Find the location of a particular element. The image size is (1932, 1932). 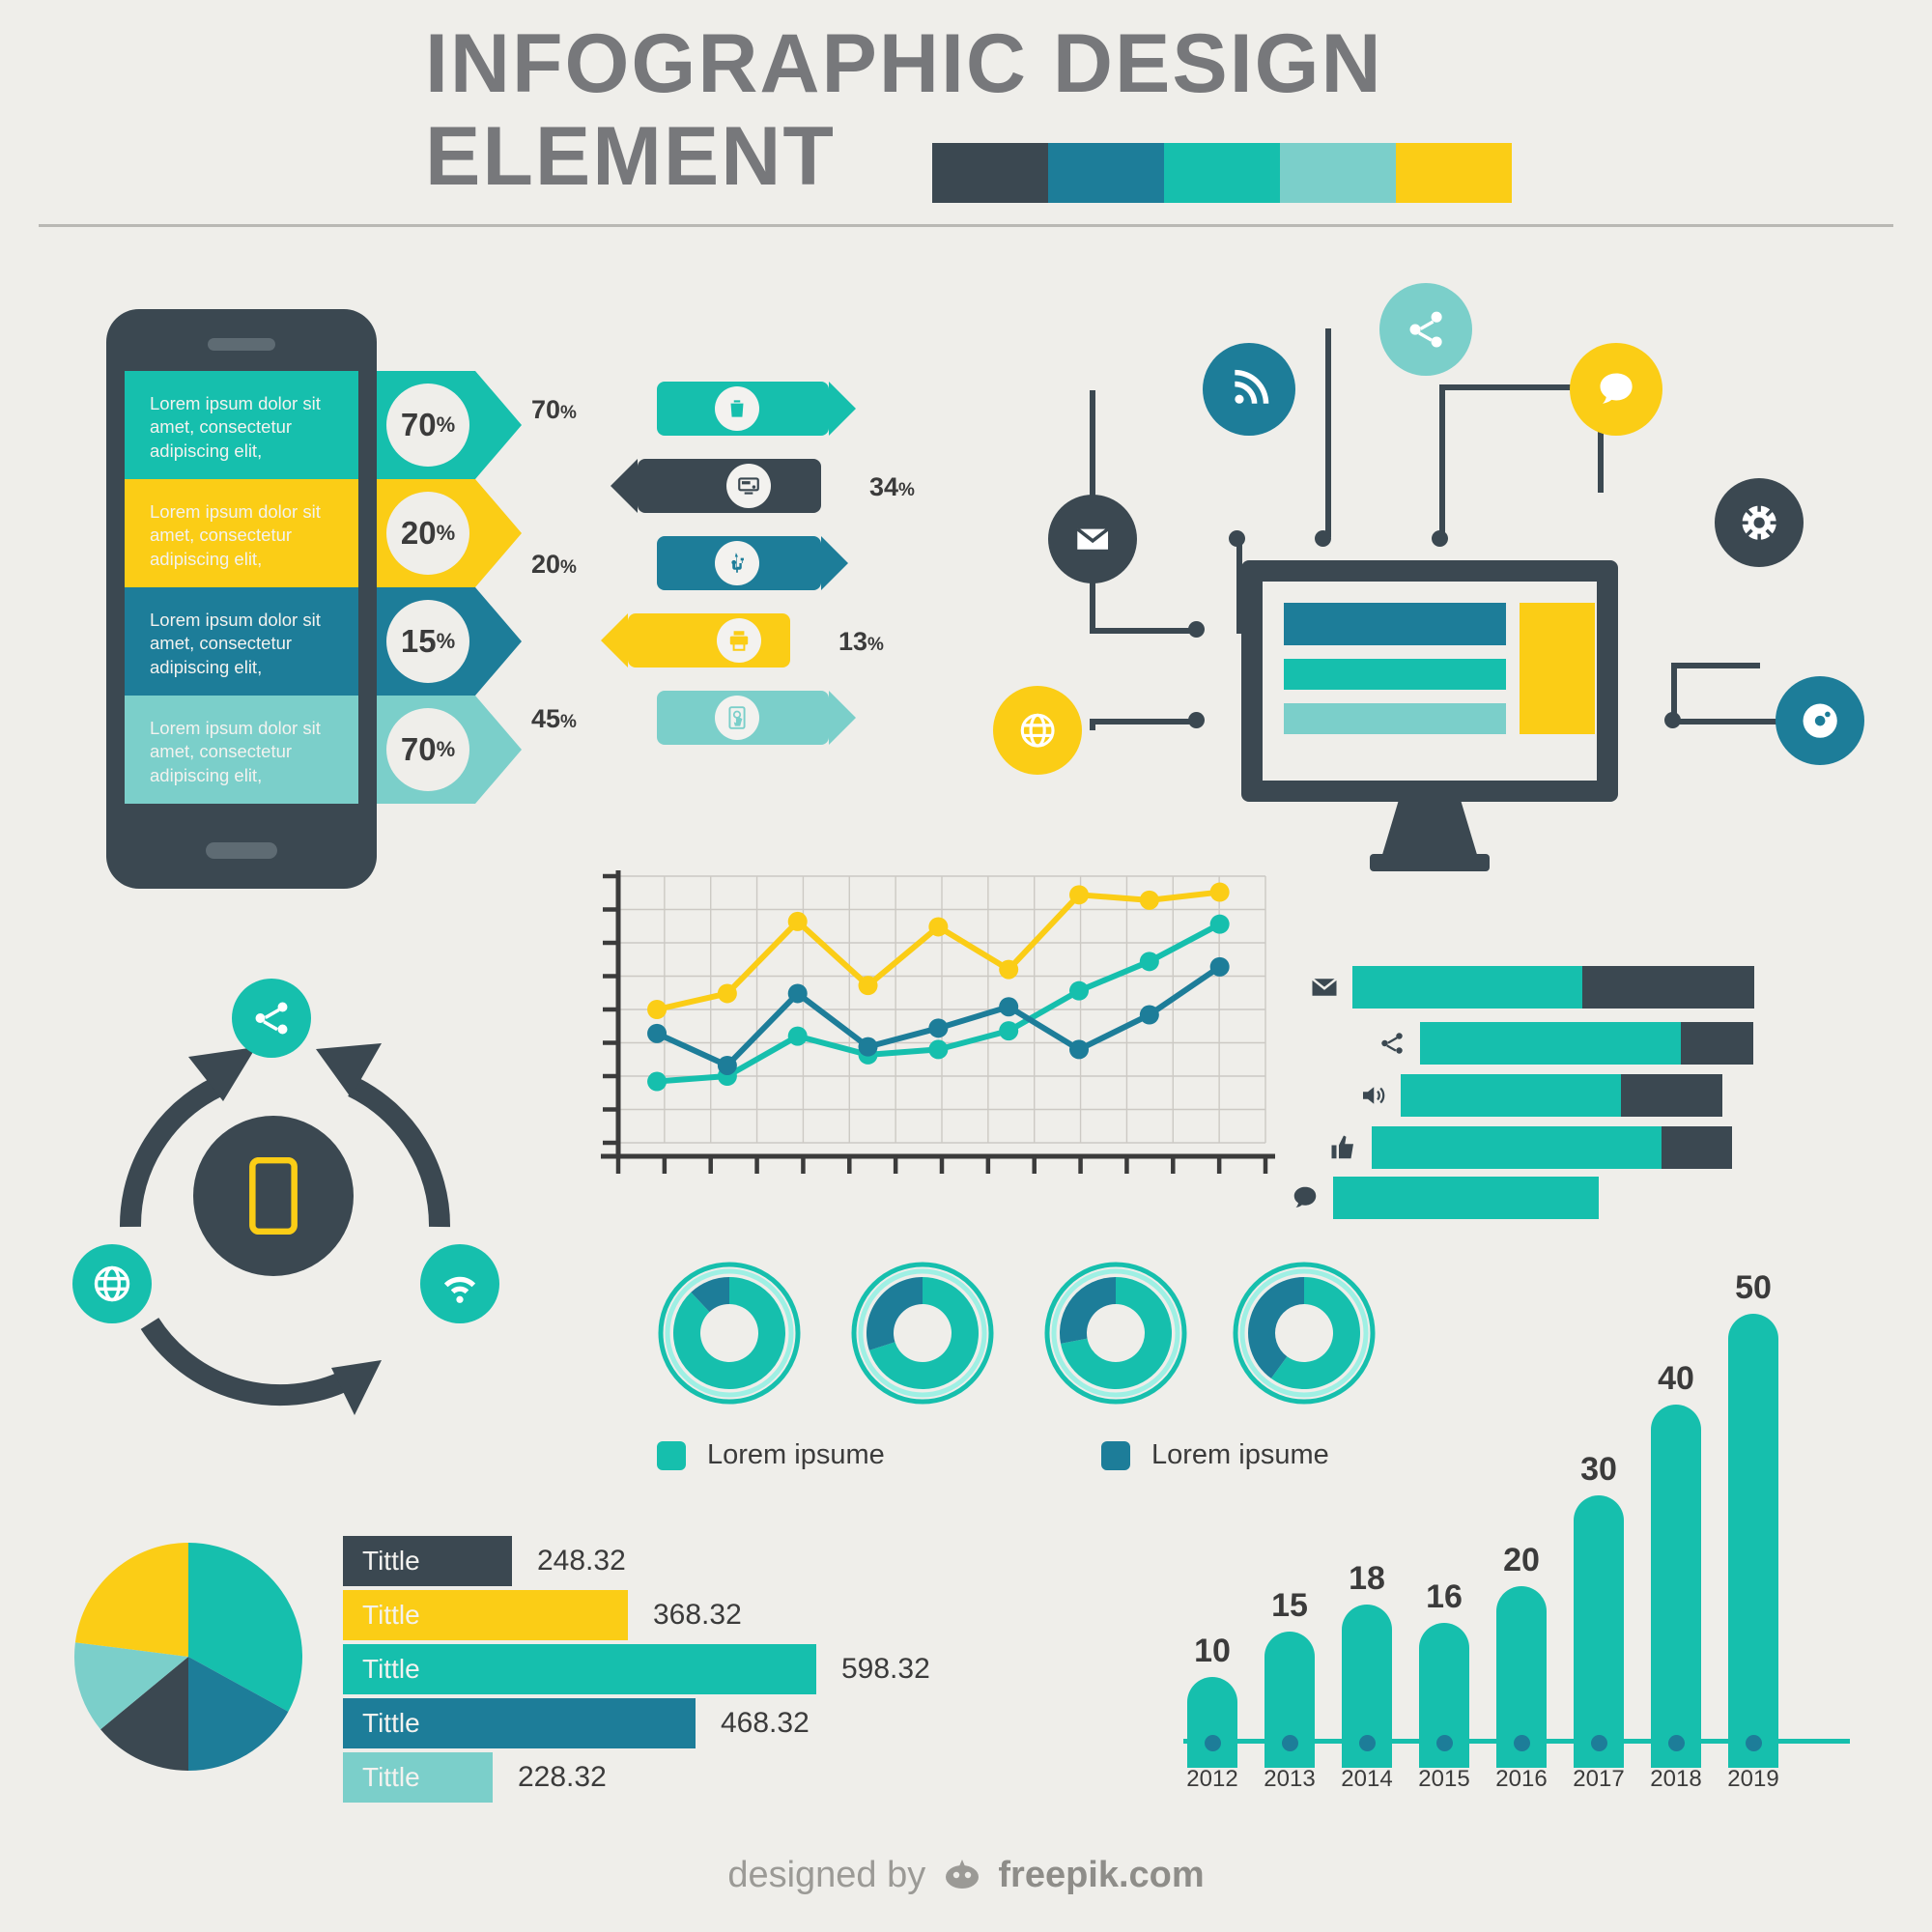

line-chart is located at coordinates (935, 1029).